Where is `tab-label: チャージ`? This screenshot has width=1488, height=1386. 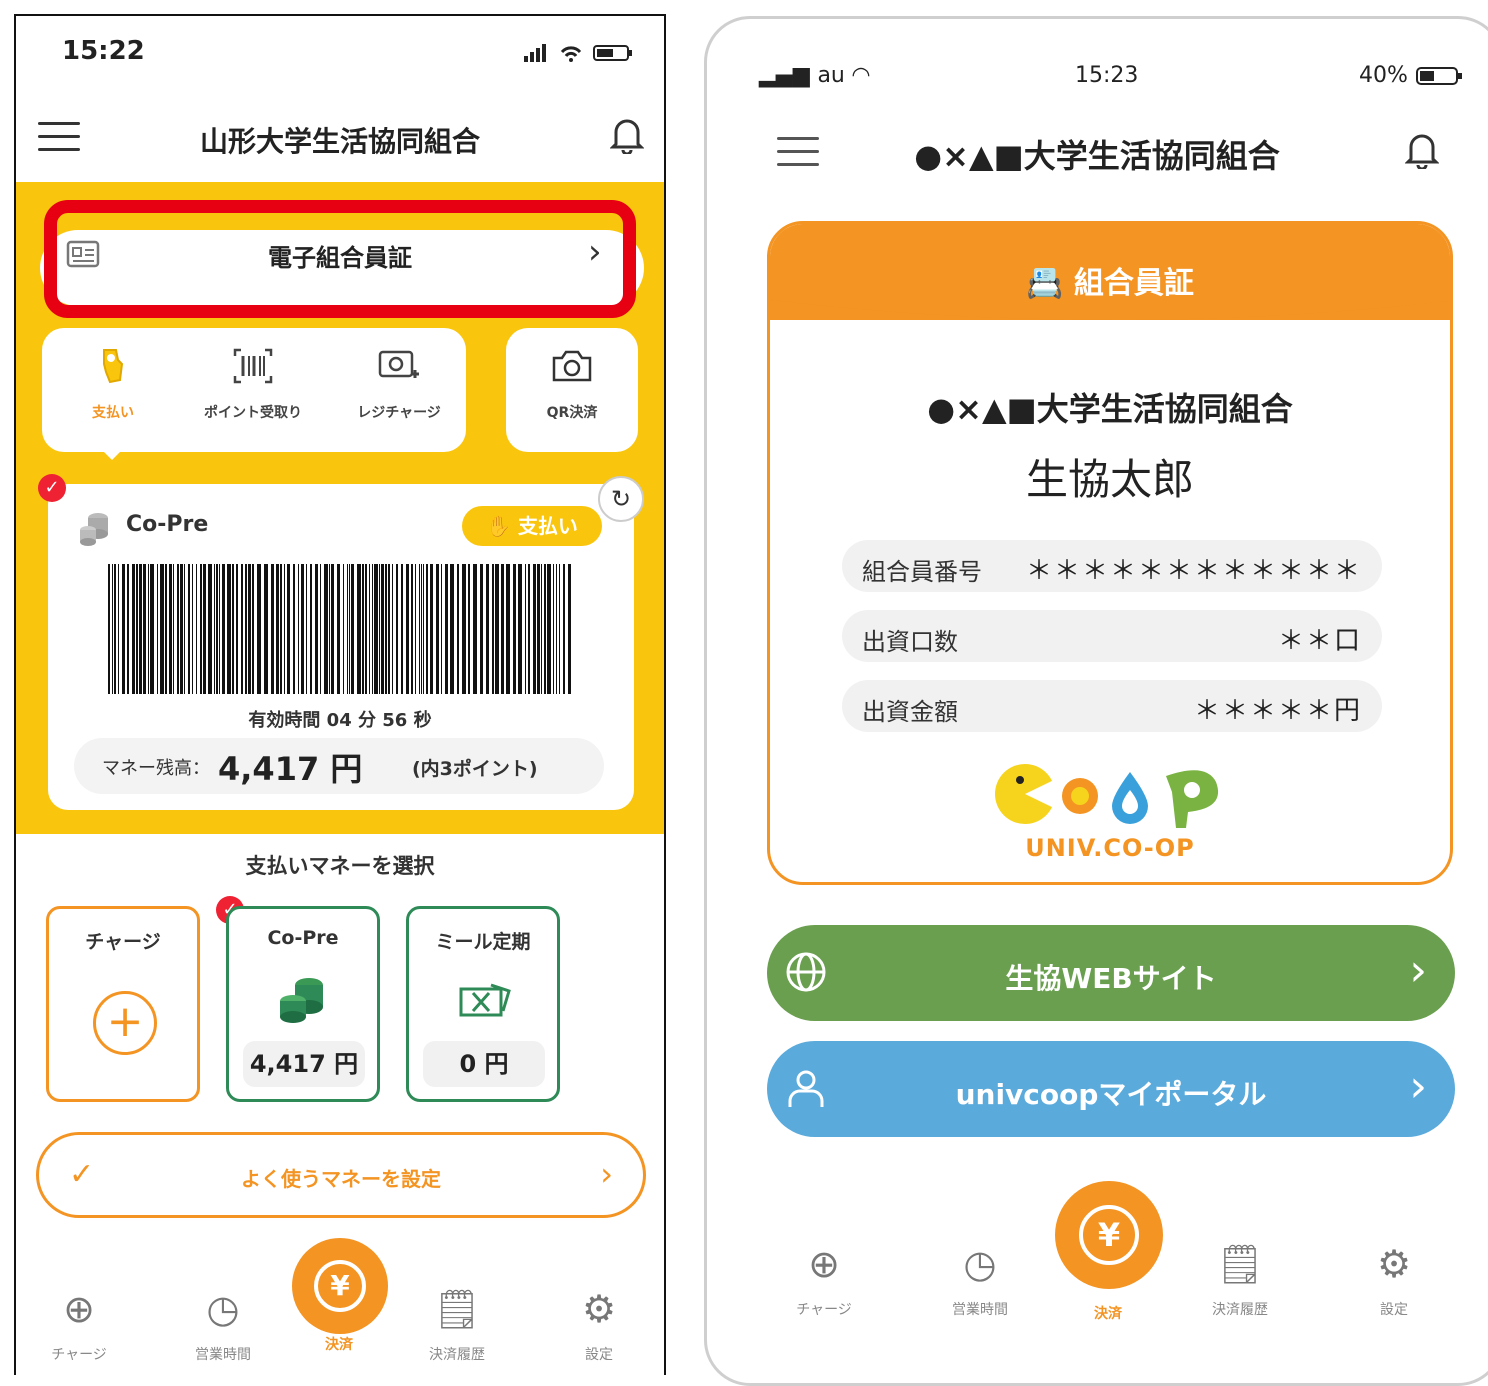 tab-label: チャージ is located at coordinates (824, 1310).